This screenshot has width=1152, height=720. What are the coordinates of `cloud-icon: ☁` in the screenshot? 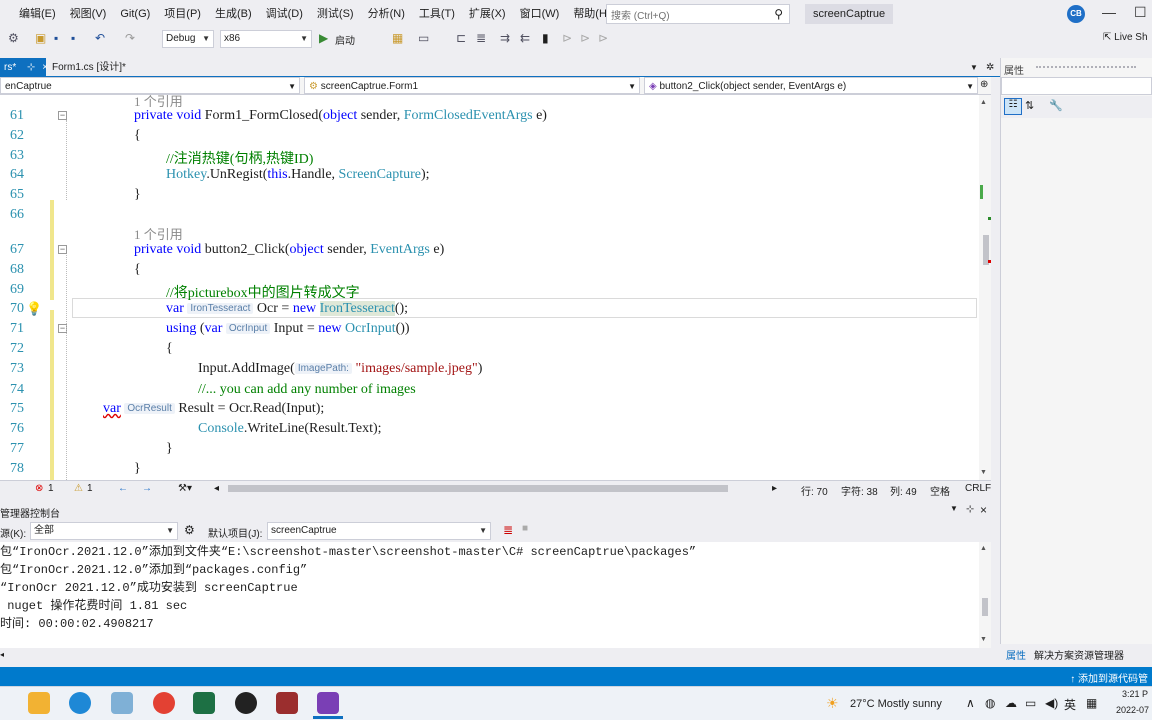 It's located at (1011, 703).